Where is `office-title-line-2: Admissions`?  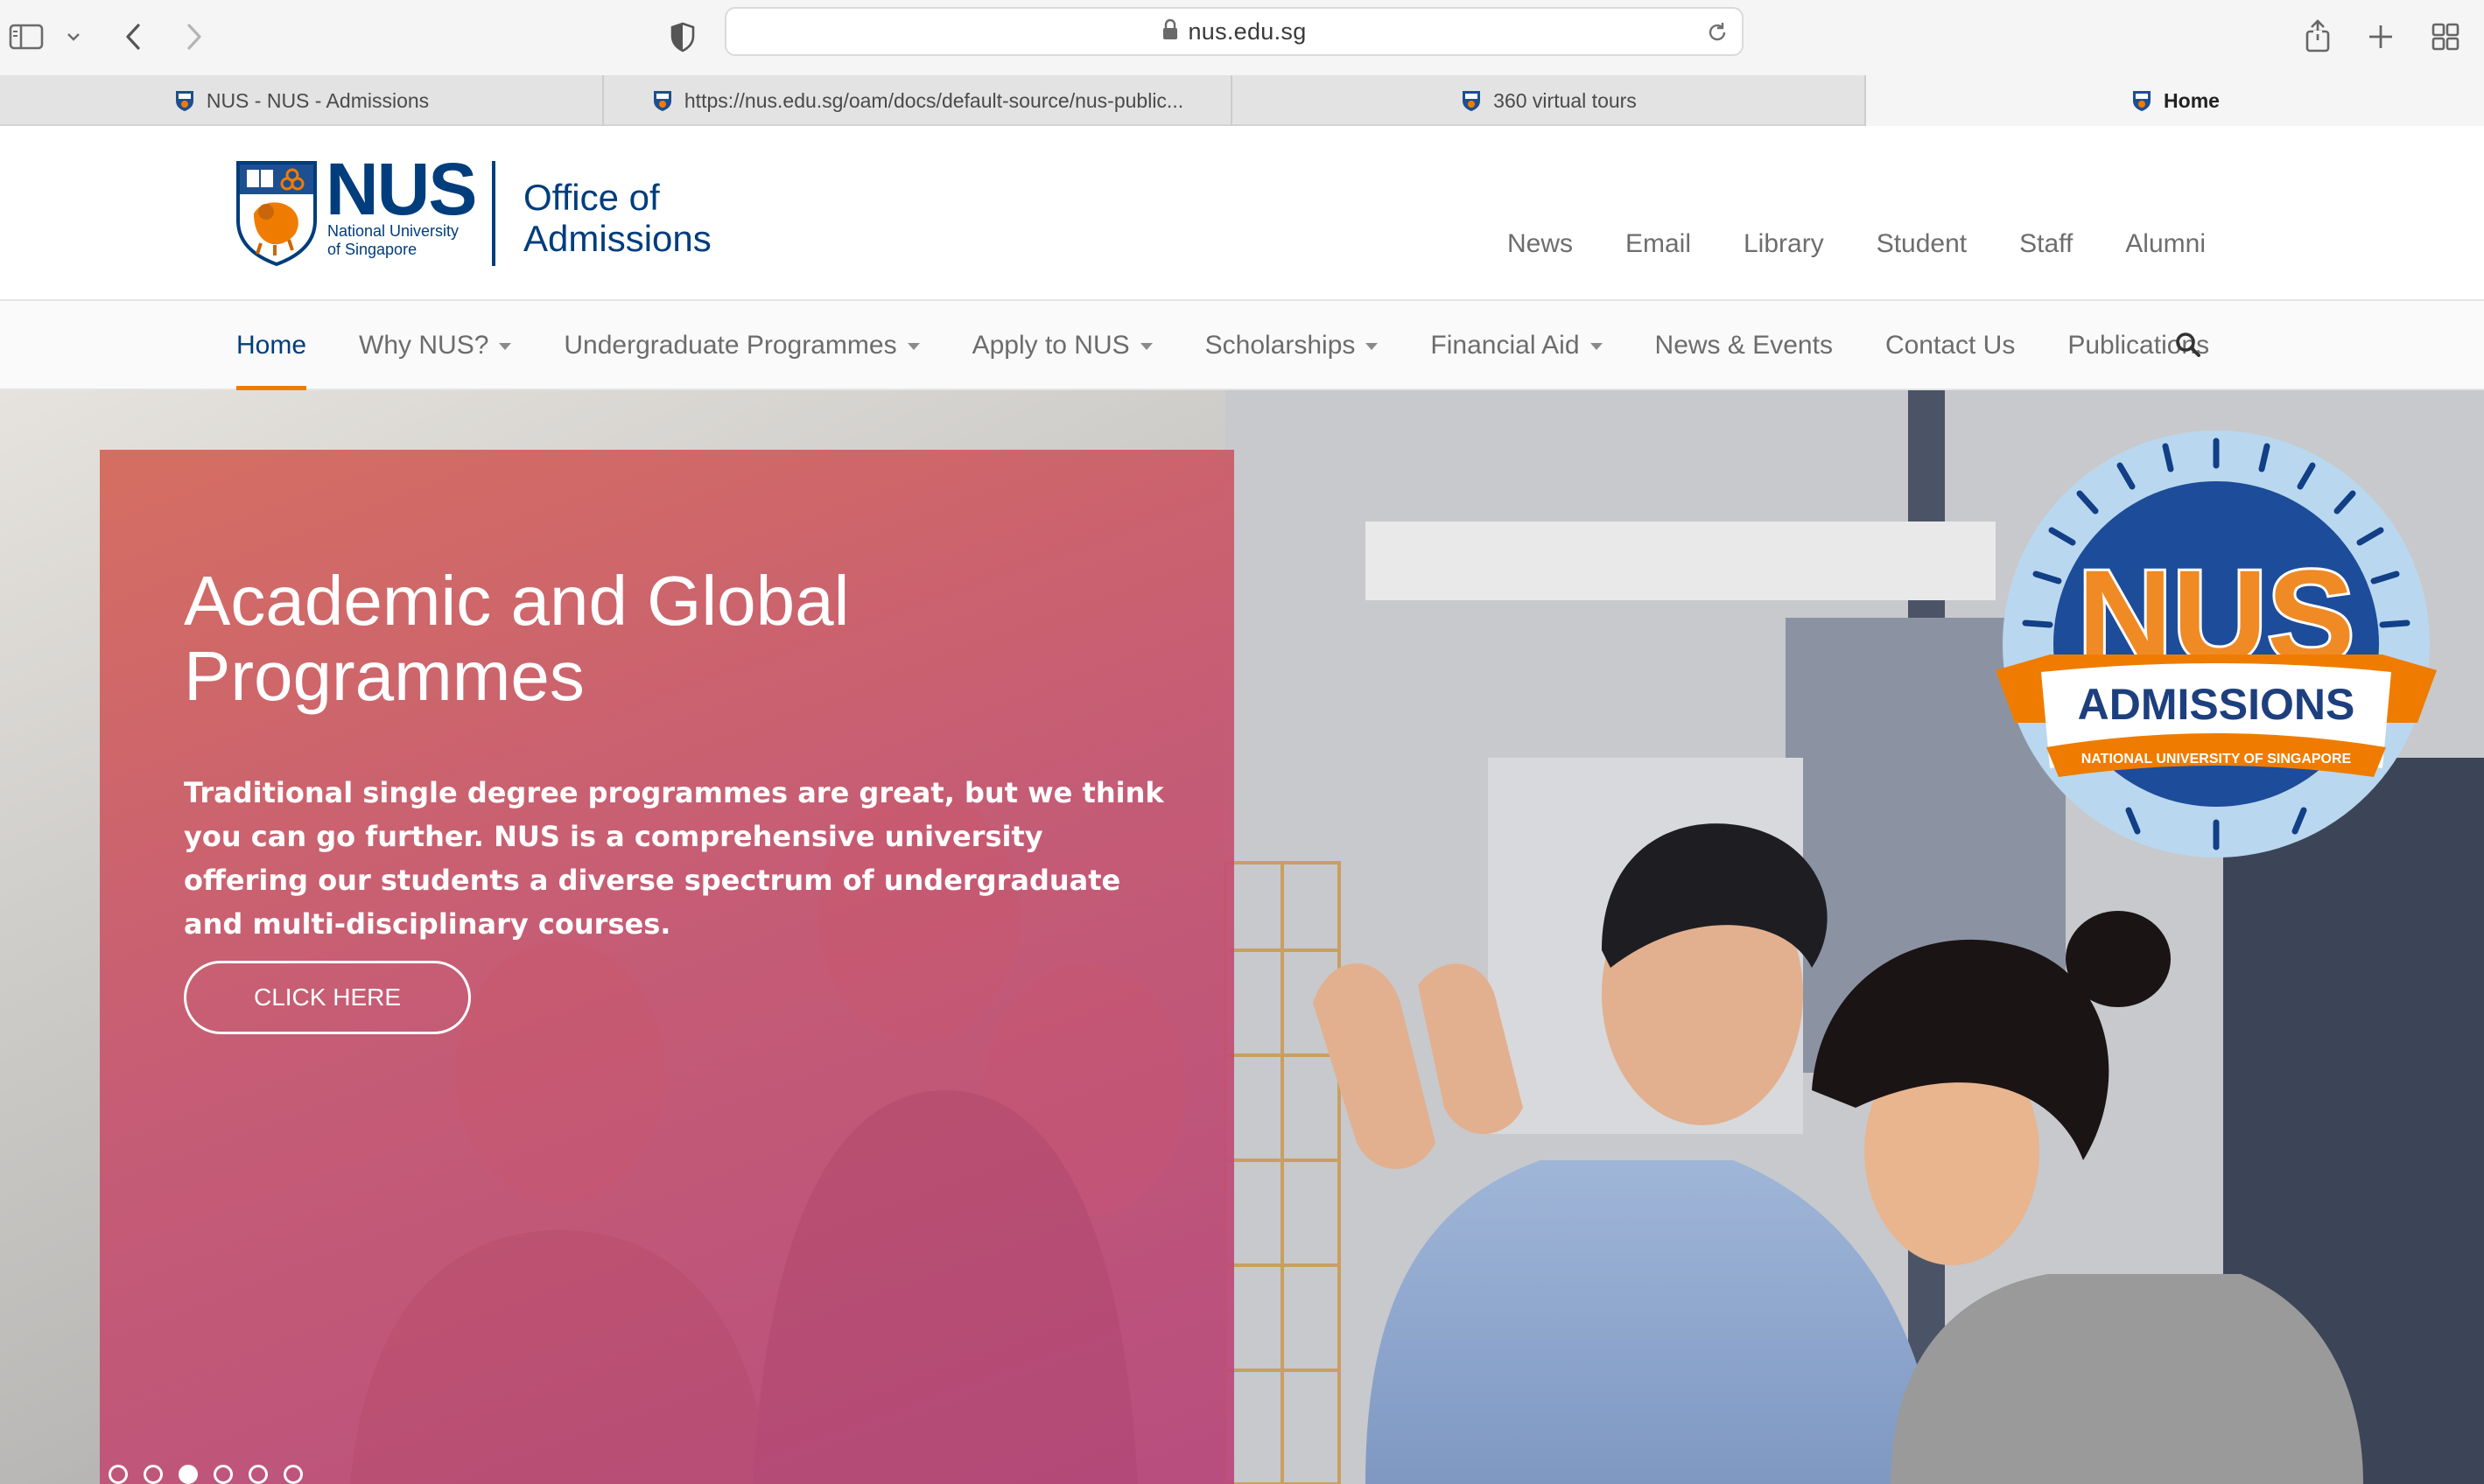
office-title-line-2: Admissions is located at coordinates (617, 239).